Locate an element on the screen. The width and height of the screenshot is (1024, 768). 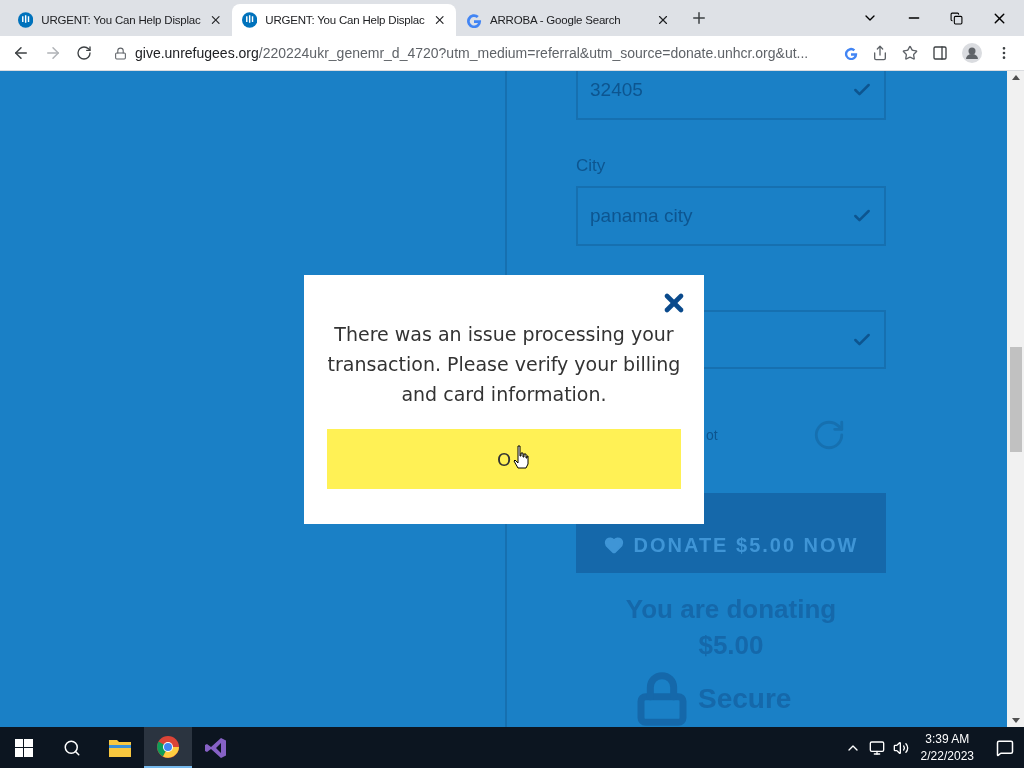
scroll-down-icon is located at coordinates (1015, 720).